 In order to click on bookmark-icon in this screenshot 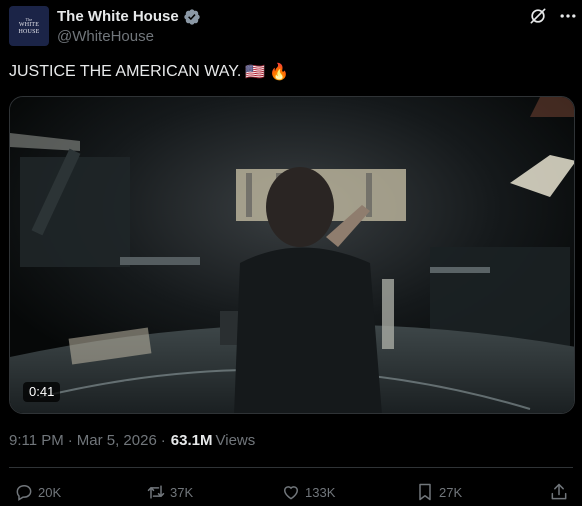, I will do `click(425, 492)`.